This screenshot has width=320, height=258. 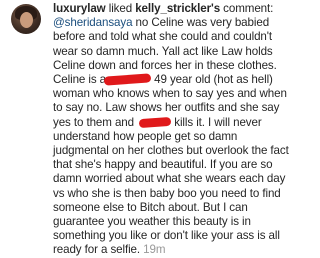 I want to click on action-text: liked, so click(x=120, y=8).